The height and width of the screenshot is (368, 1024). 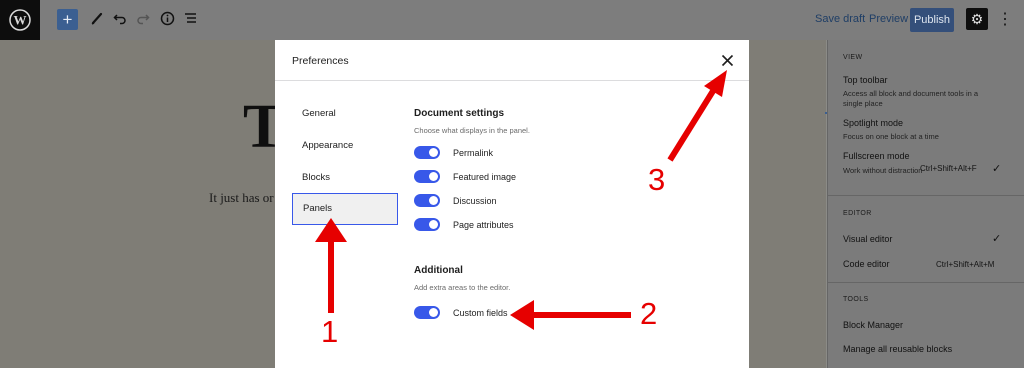 What do you see at coordinates (475, 201) in the screenshot?
I see `toggle-label: Discussion` at bounding box center [475, 201].